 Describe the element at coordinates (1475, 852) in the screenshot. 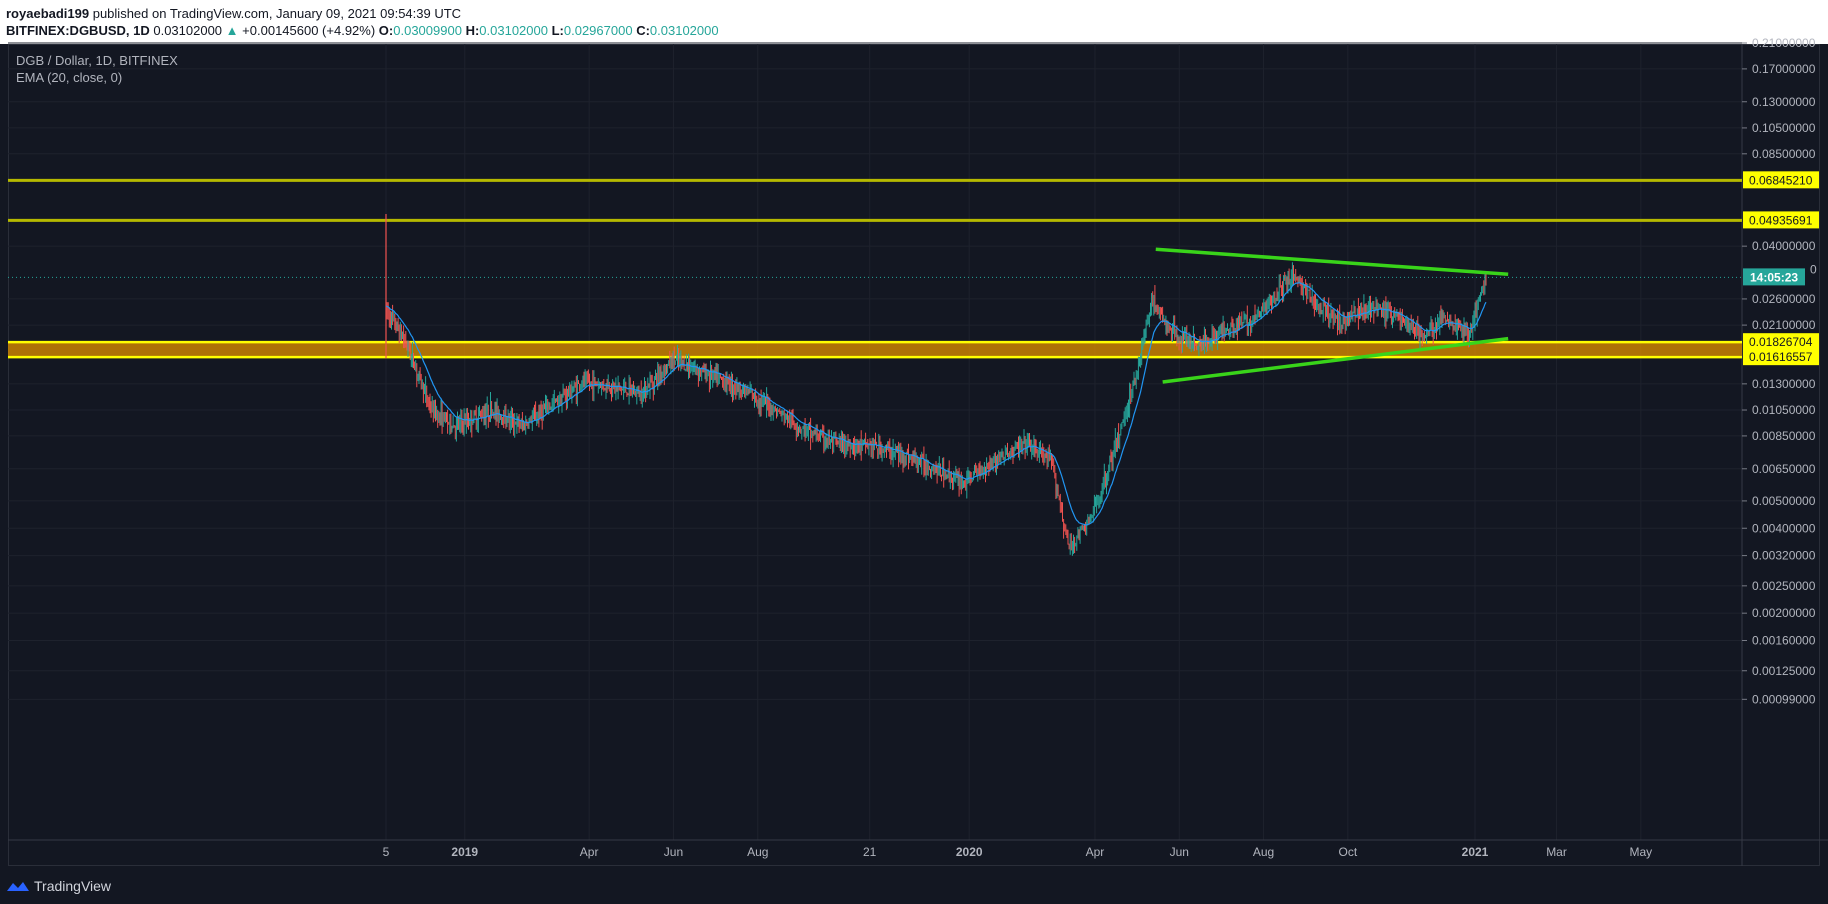

I see `time-axis-label: 2021` at that location.